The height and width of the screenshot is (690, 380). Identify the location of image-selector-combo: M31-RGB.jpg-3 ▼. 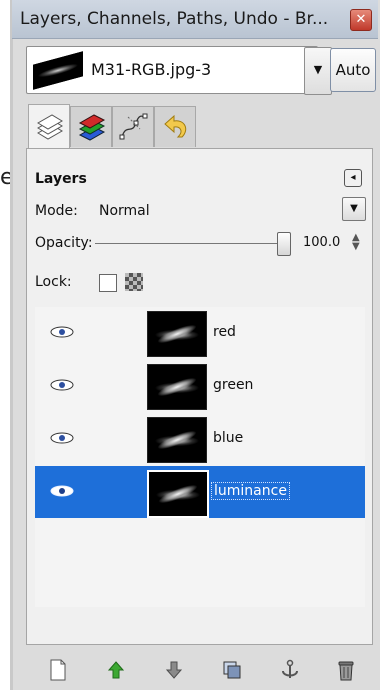
(179, 70).